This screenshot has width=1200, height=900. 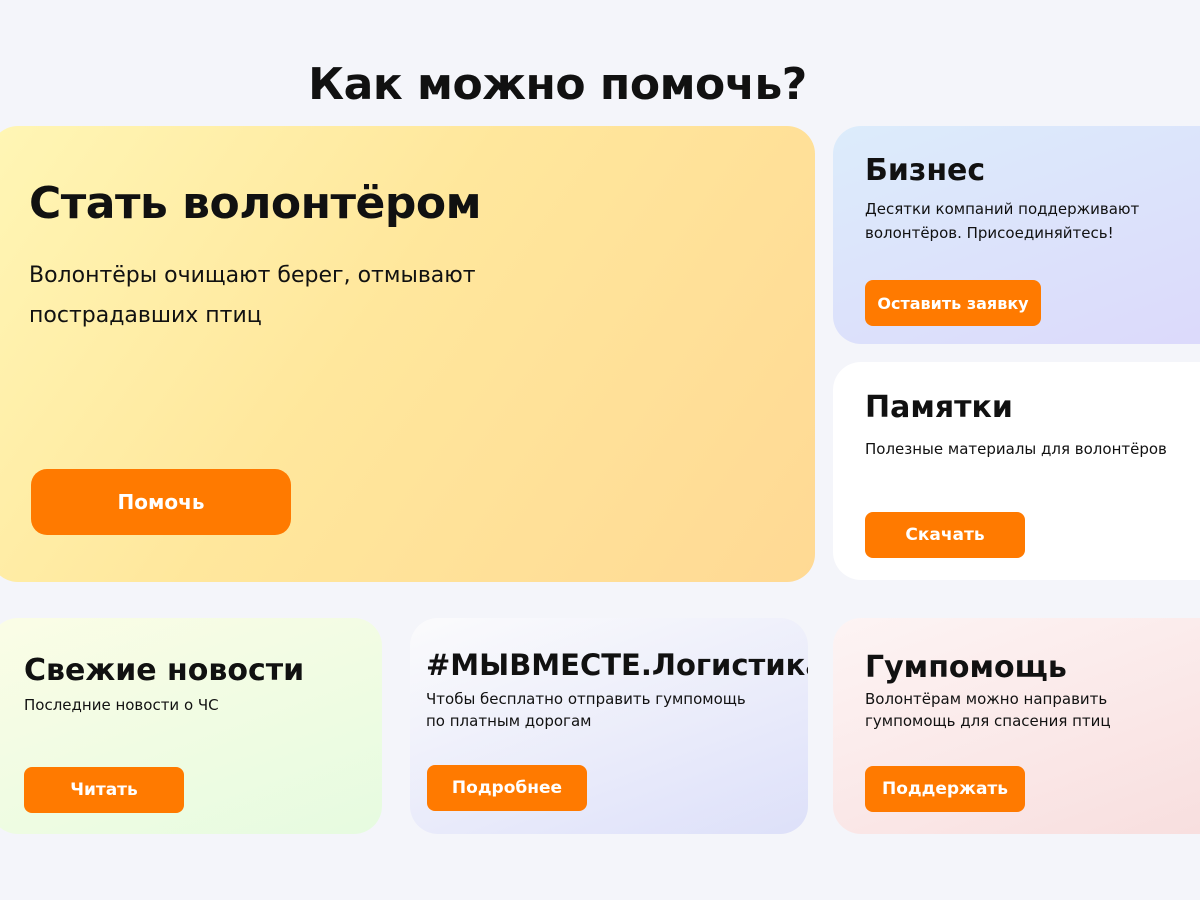 What do you see at coordinates (966, 667) in the screenshot?
I see `humanitarian-aid-card-title: Гумпомощь` at bounding box center [966, 667].